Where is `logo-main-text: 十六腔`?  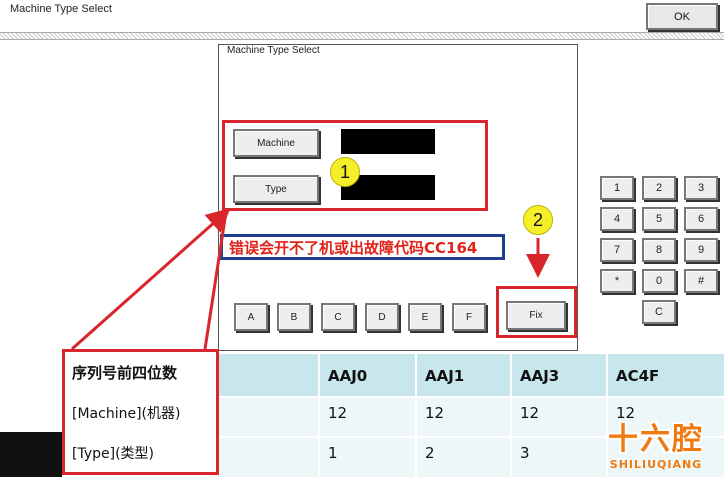
logo-main-text: 十六腔 is located at coordinates (656, 439).